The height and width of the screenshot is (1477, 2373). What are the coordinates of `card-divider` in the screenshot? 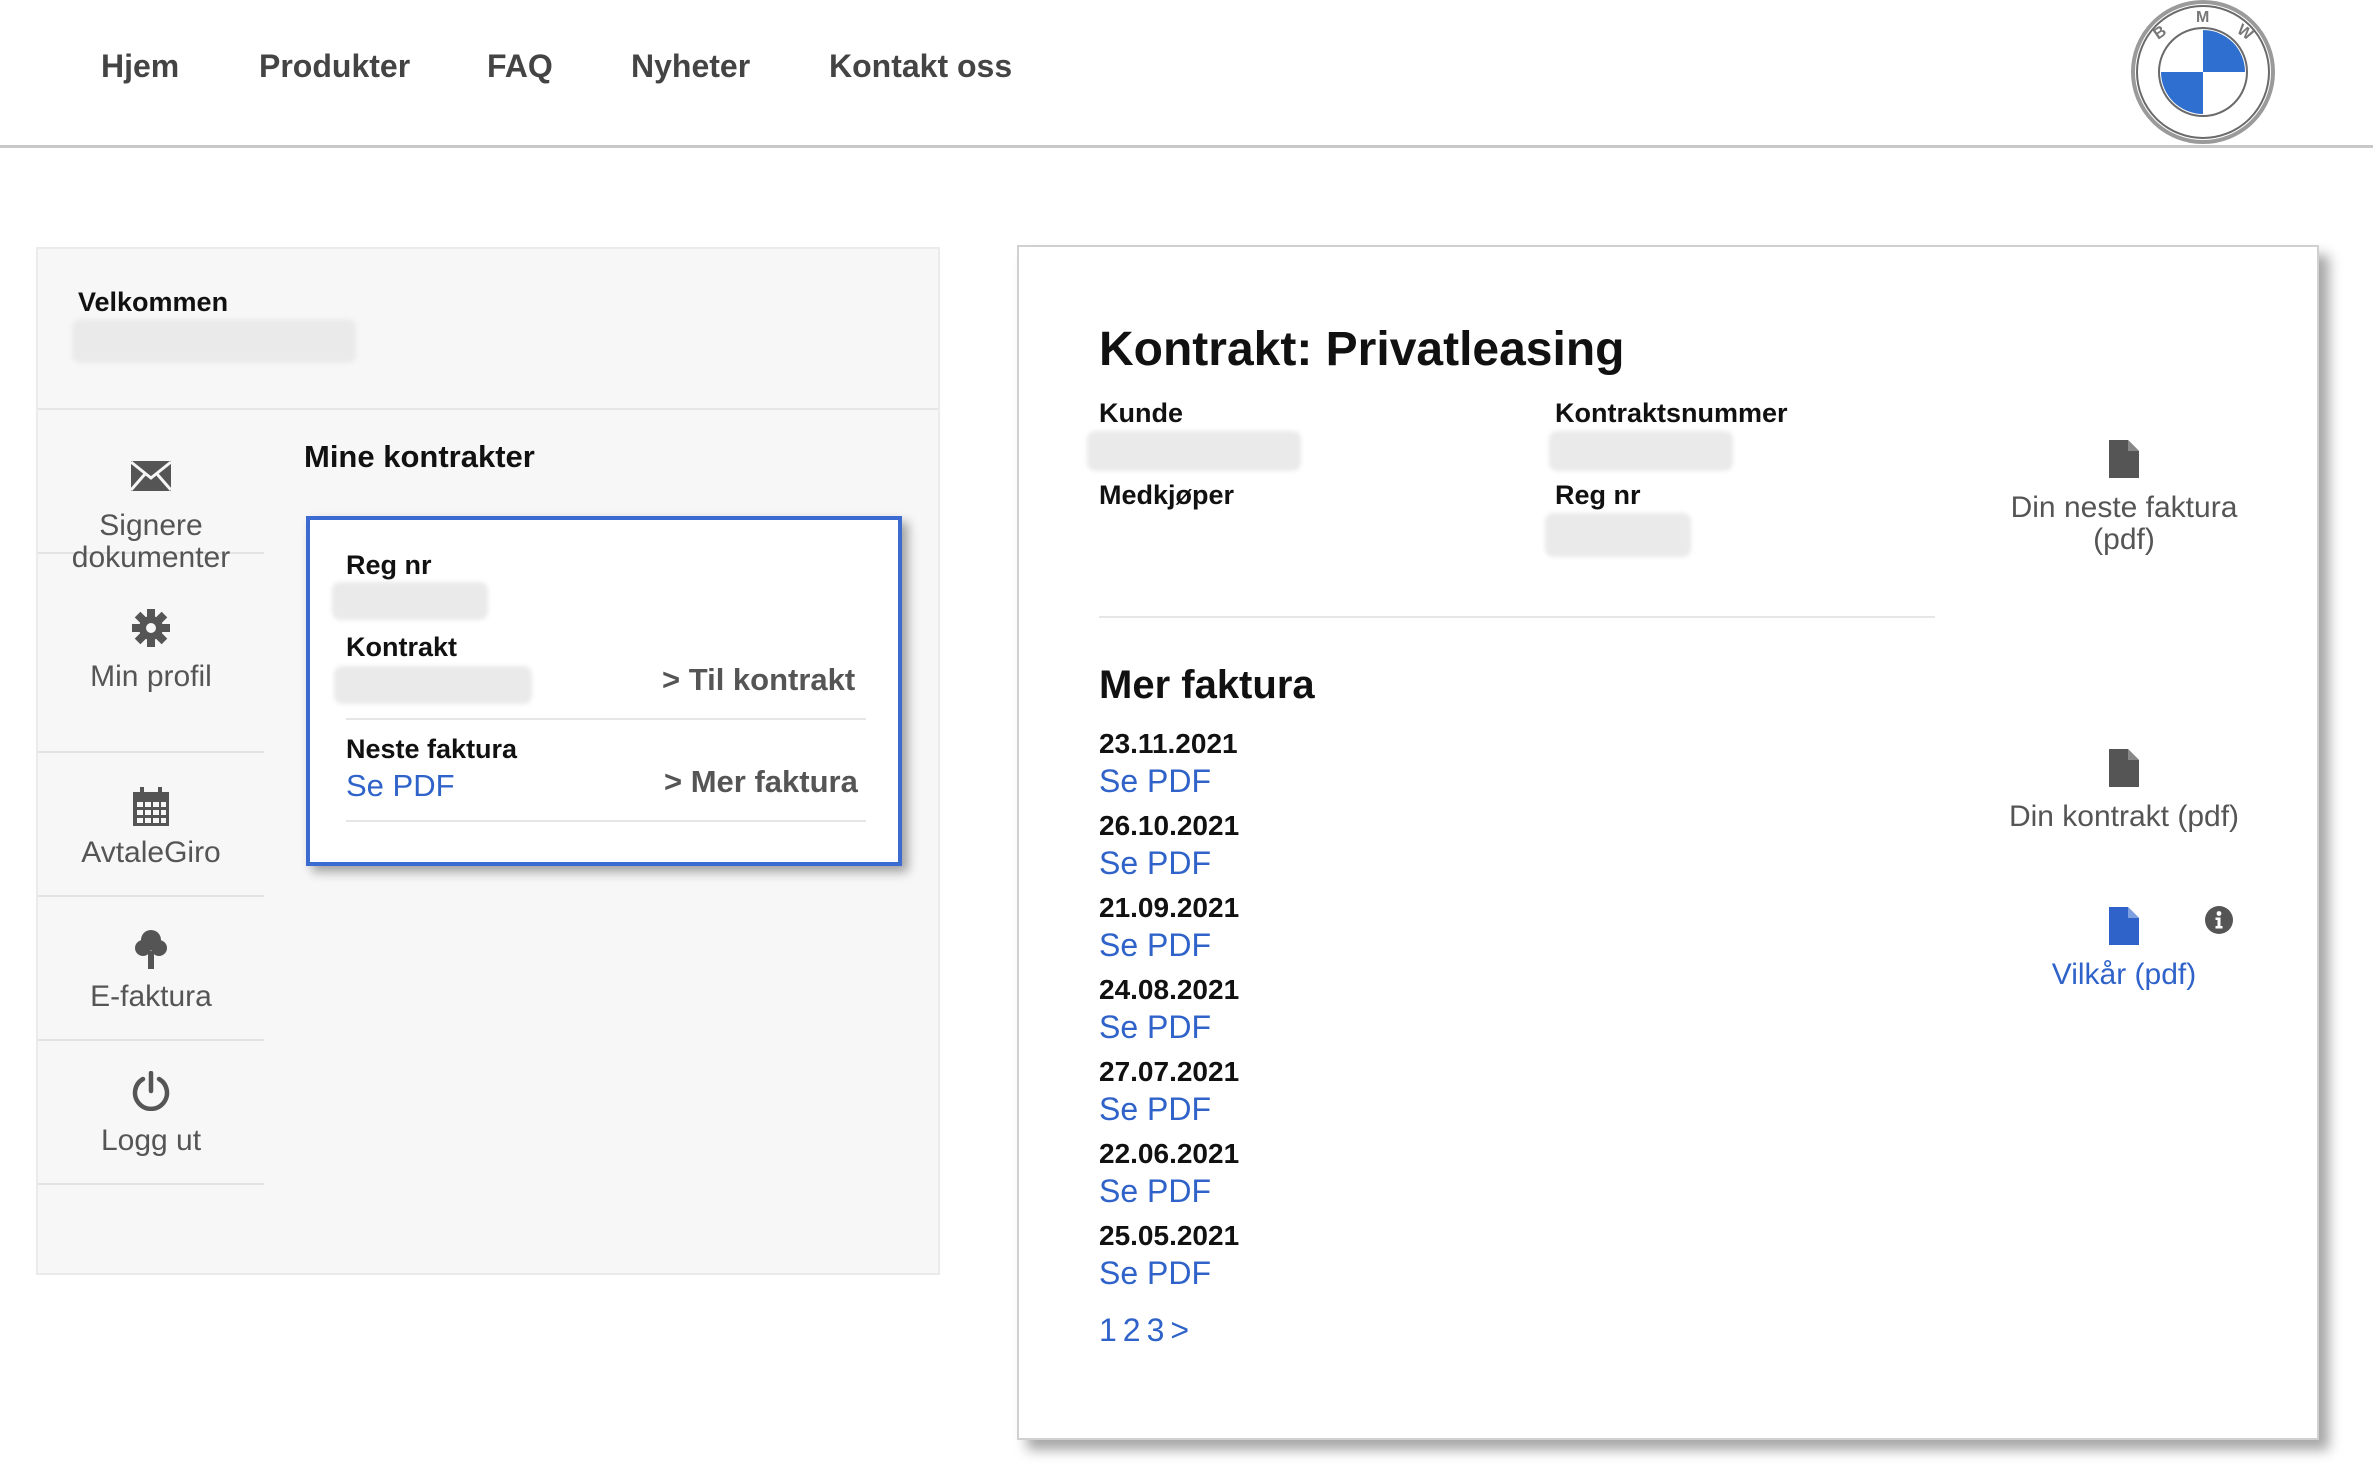 It's located at (606, 719).